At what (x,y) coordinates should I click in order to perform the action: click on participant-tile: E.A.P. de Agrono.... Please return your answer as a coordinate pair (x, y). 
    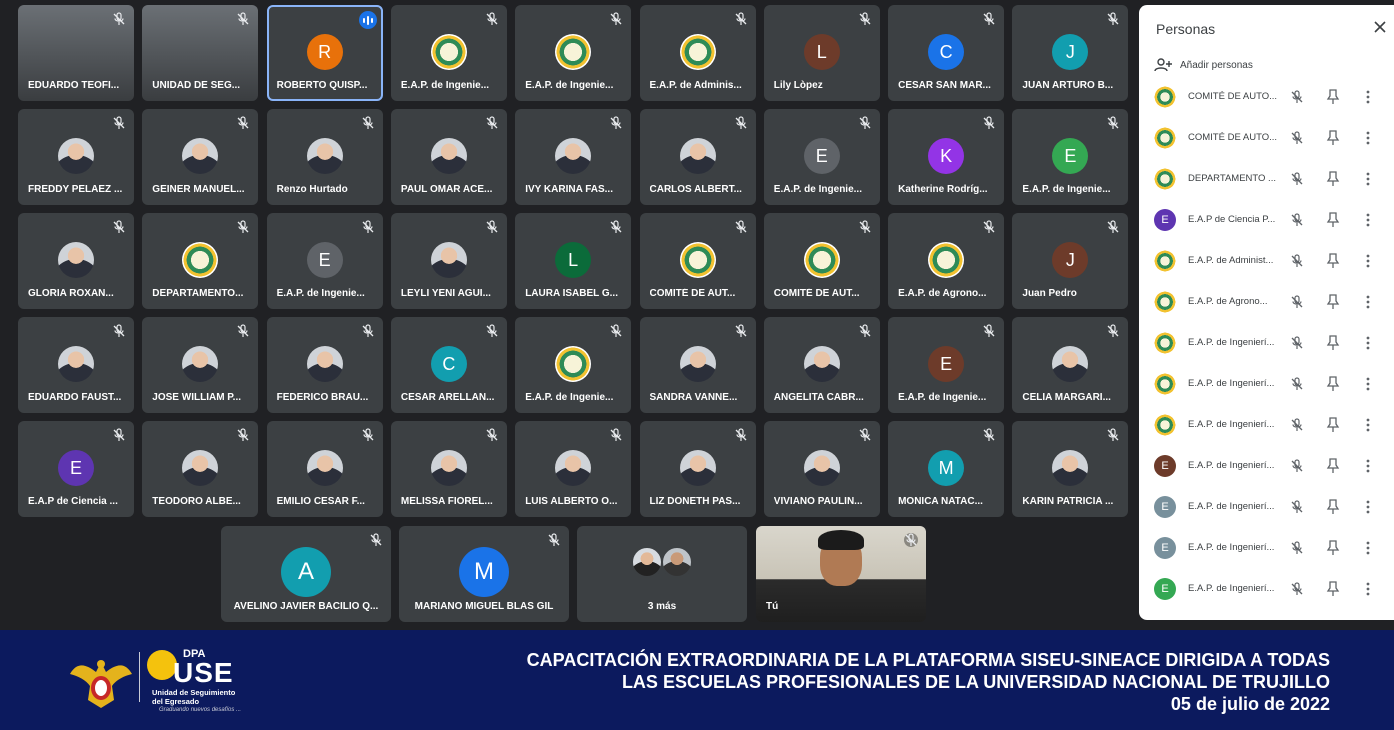
    Looking at the image, I should click on (946, 261).